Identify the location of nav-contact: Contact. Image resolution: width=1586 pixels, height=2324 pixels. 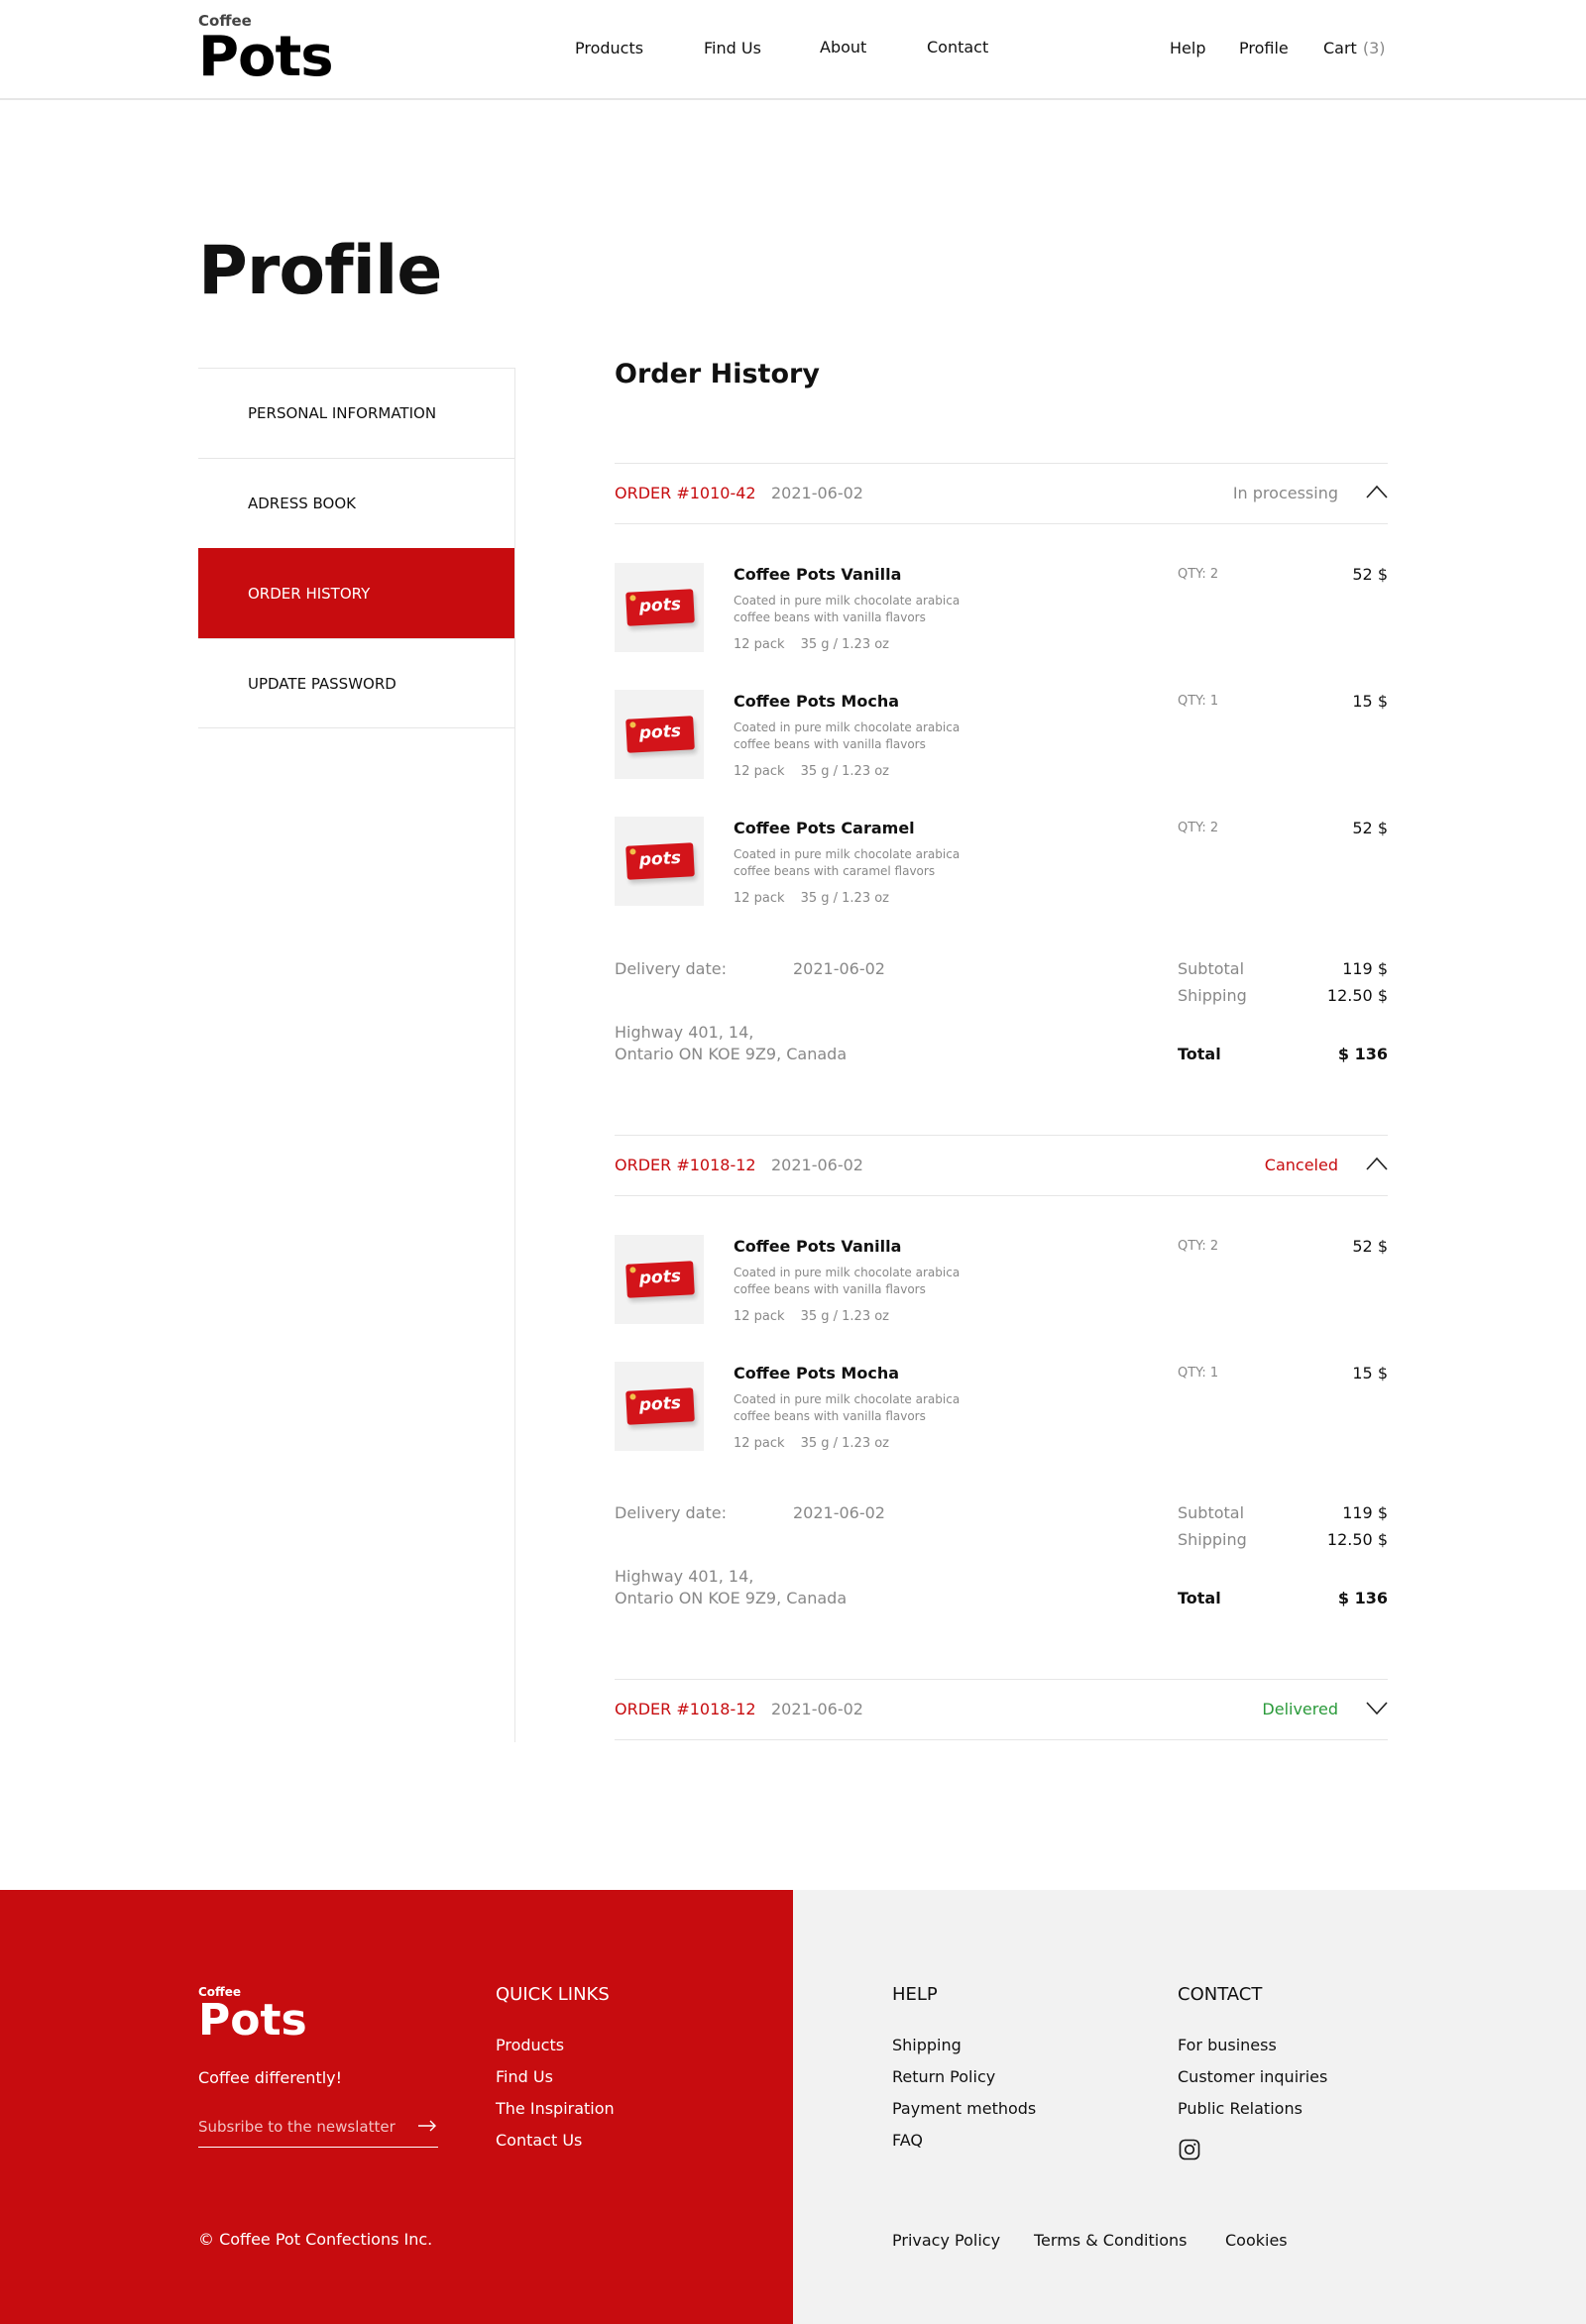
(957, 47).